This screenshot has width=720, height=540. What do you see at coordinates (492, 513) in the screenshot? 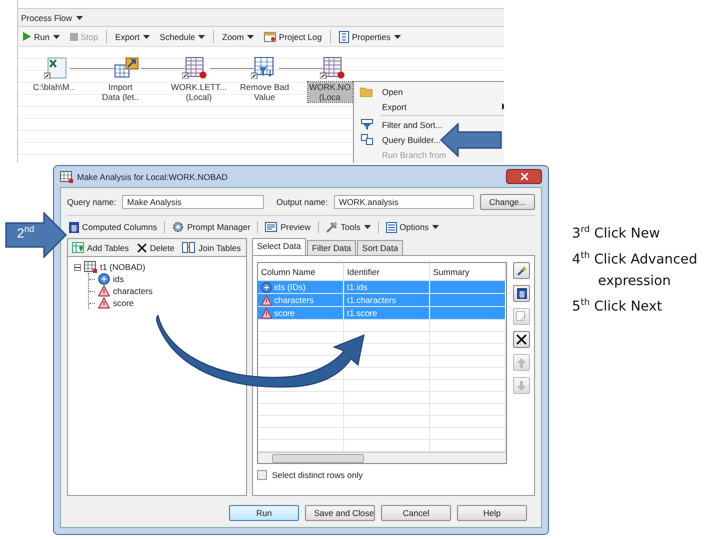
I see `dialog-button: Help` at bounding box center [492, 513].